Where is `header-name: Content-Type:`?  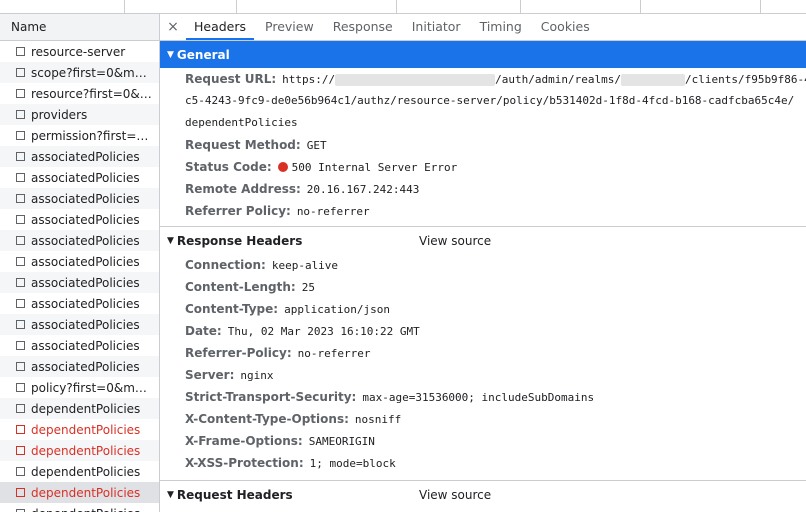
header-name: Content-Type: is located at coordinates (232, 309).